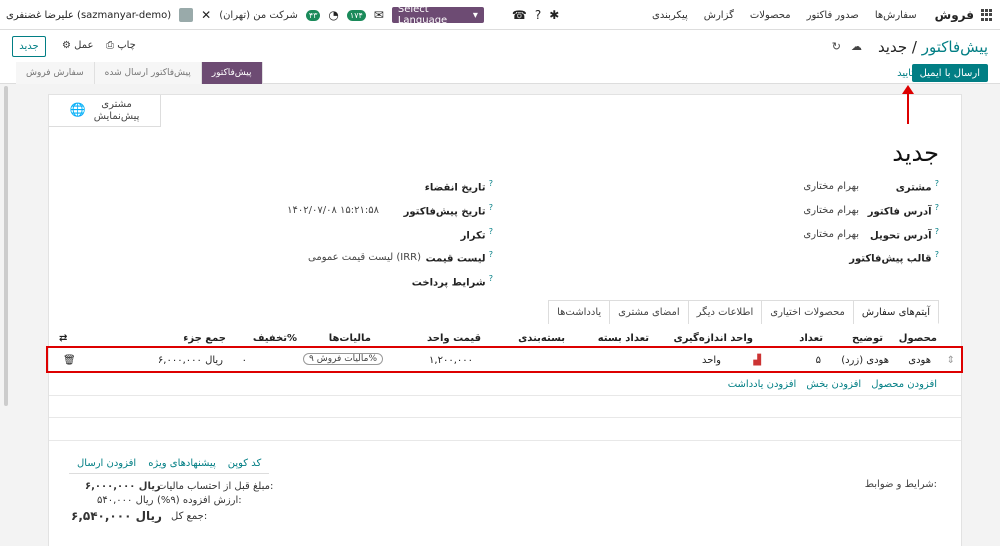  What do you see at coordinates (169, 473) in the screenshot?
I see `totals-divider` at bounding box center [169, 473].